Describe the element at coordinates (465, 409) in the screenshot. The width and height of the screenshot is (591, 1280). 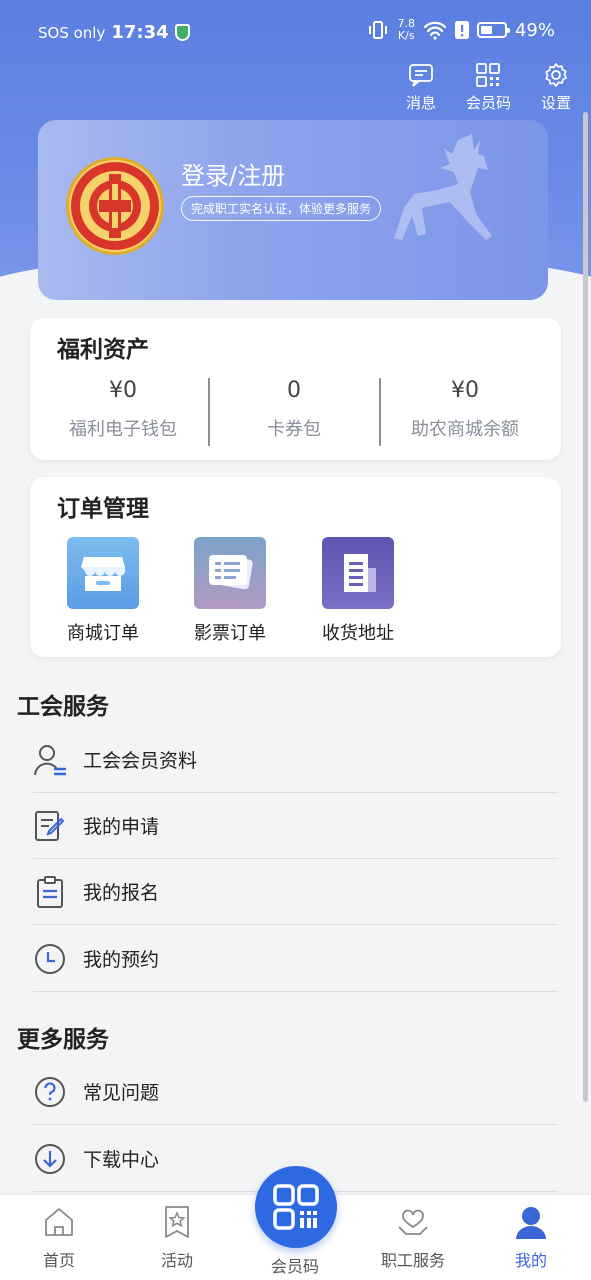
I see `mall-balance-item: ¥0 助农商城余额` at that location.